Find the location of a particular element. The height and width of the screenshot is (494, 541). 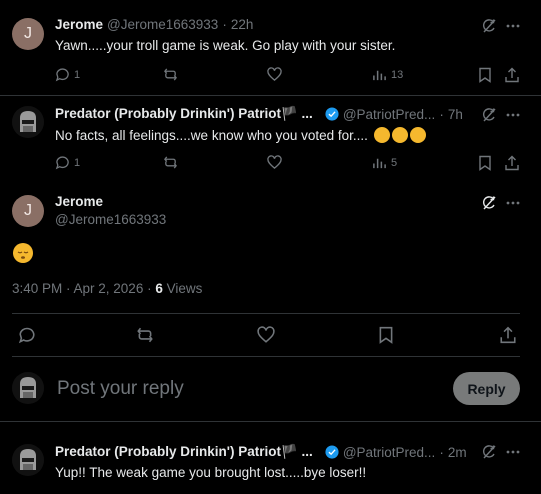

tweet-header: Jerome @Jerome1663933 · 22h is located at coordinates (154, 24).